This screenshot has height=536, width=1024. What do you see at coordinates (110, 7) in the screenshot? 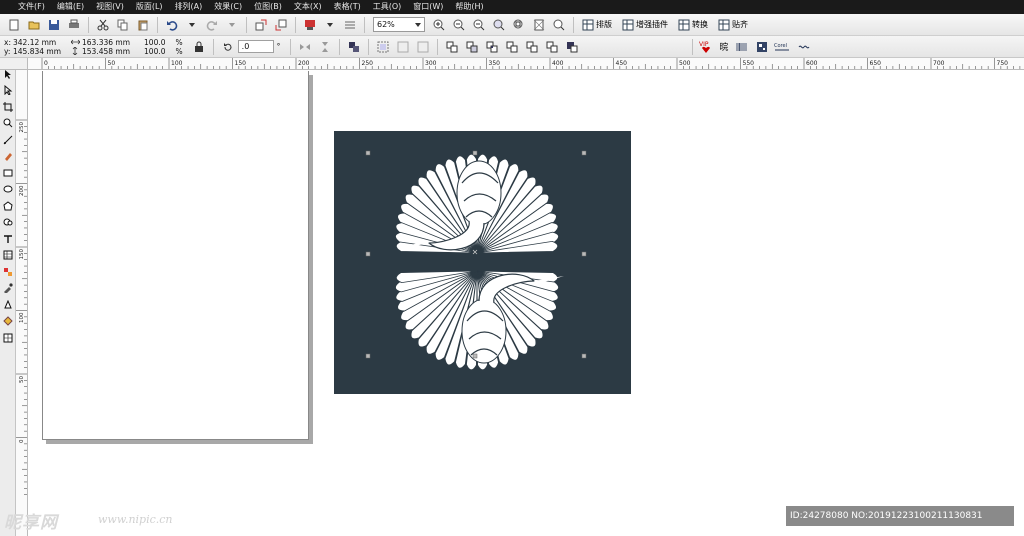
I see `menu-view: 视图(V)` at bounding box center [110, 7].